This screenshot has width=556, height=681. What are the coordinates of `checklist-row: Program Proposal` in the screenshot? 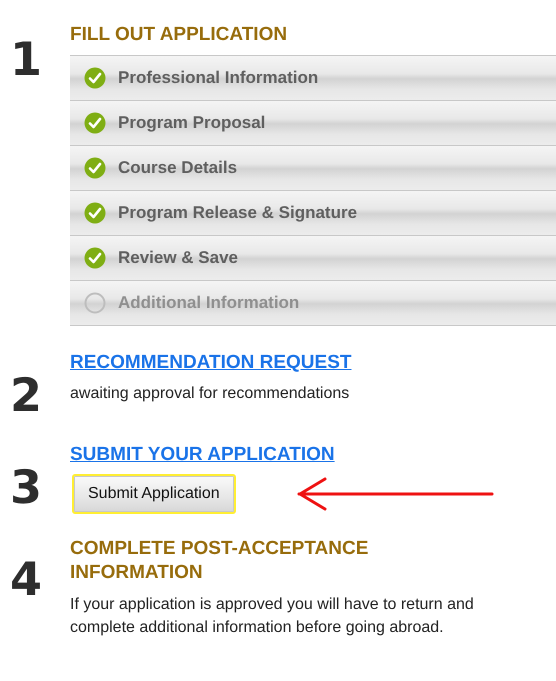 It's located at (313, 123).